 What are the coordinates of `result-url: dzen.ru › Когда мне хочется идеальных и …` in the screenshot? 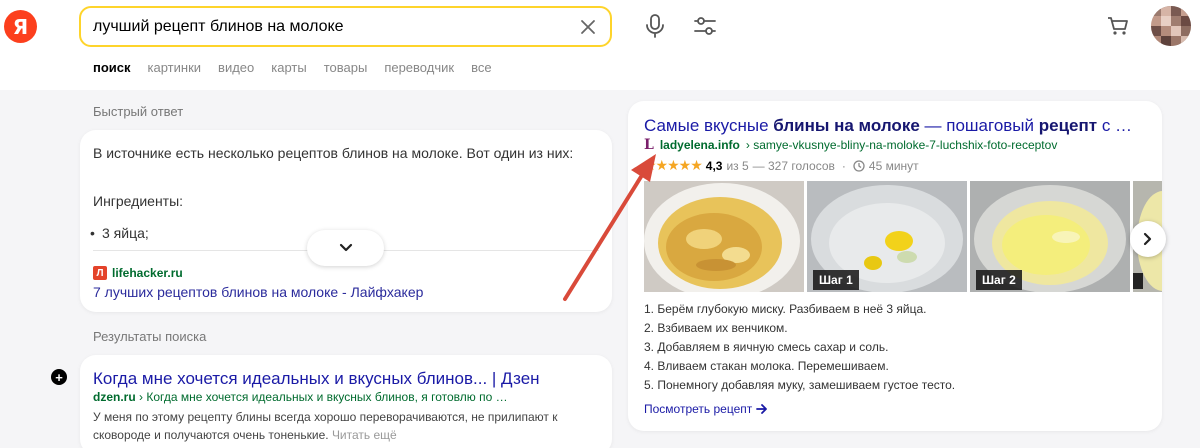 It's located at (300, 397).